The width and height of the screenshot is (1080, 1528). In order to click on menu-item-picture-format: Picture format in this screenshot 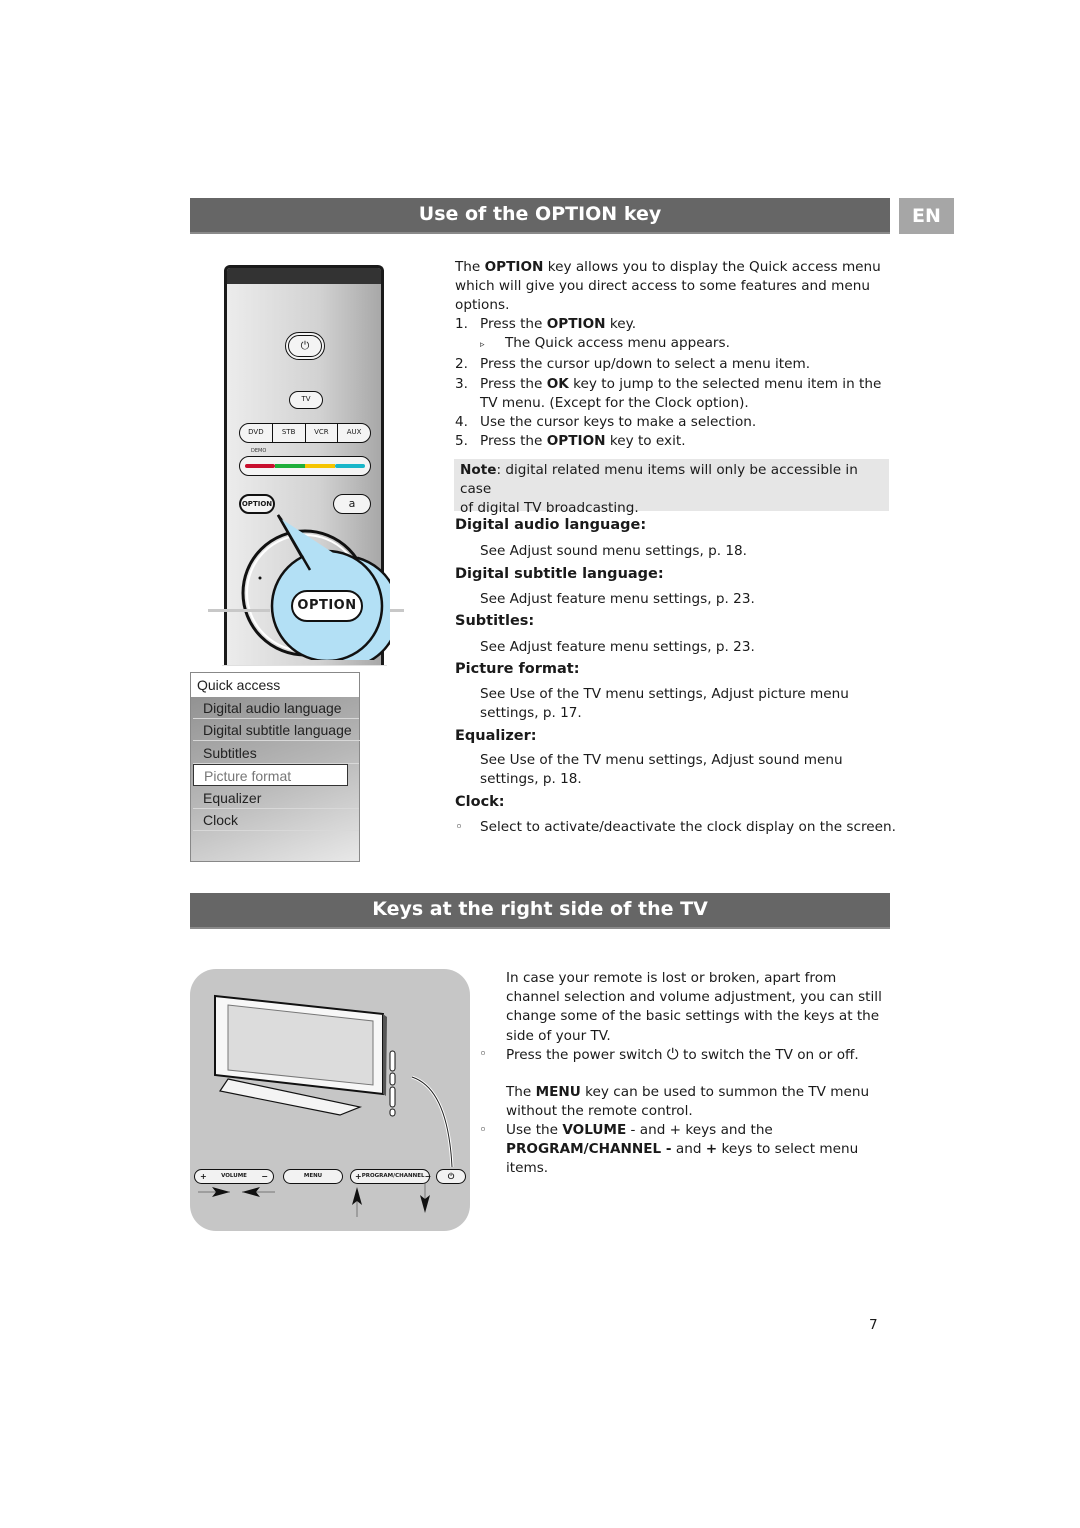, I will do `click(270, 775)`.